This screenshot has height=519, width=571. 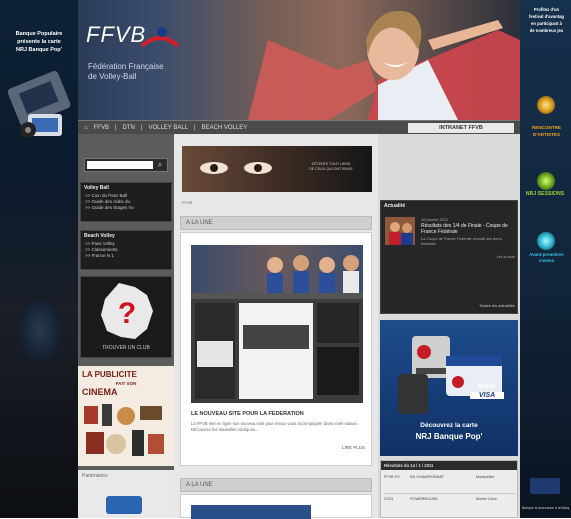 What do you see at coordinates (389, 499) in the screenshot?
I see `result-2-col-1: 21/01` at bounding box center [389, 499].